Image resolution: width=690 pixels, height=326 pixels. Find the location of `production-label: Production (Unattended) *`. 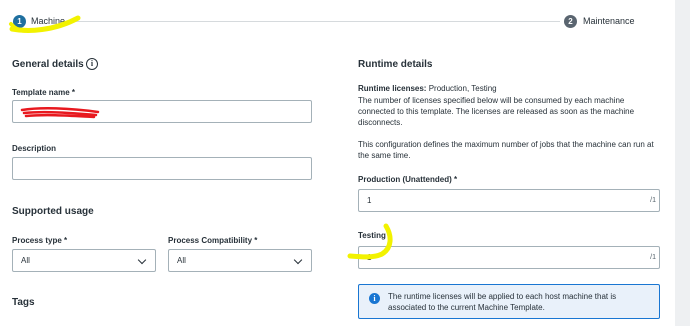

production-label: Production (Unattended) * is located at coordinates (408, 179).